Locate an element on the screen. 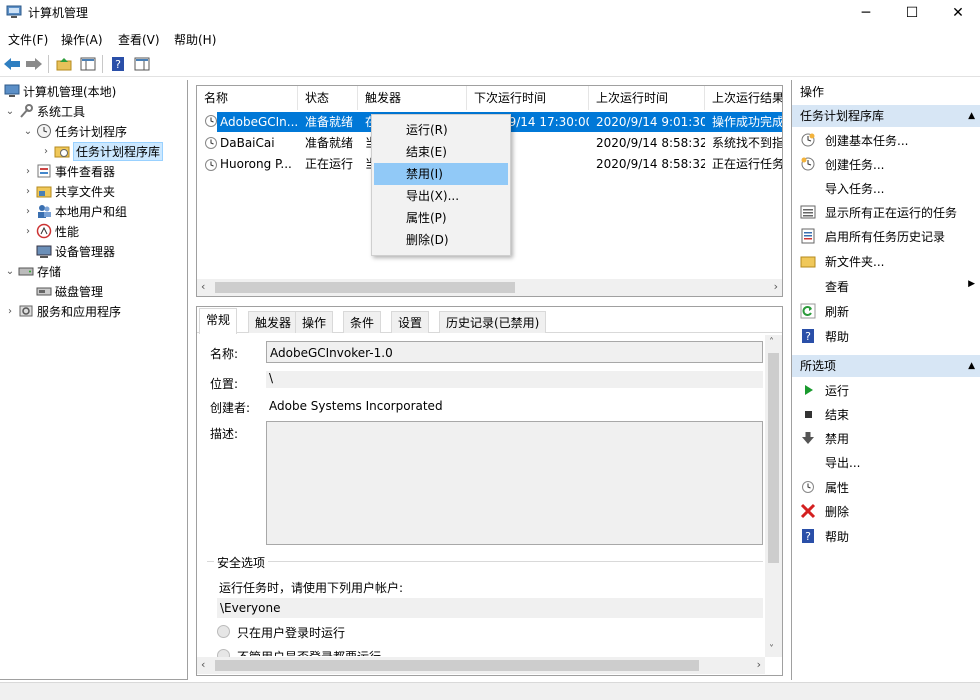 The image size is (980, 700). action-end: 结束 is located at coordinates (824, 414).